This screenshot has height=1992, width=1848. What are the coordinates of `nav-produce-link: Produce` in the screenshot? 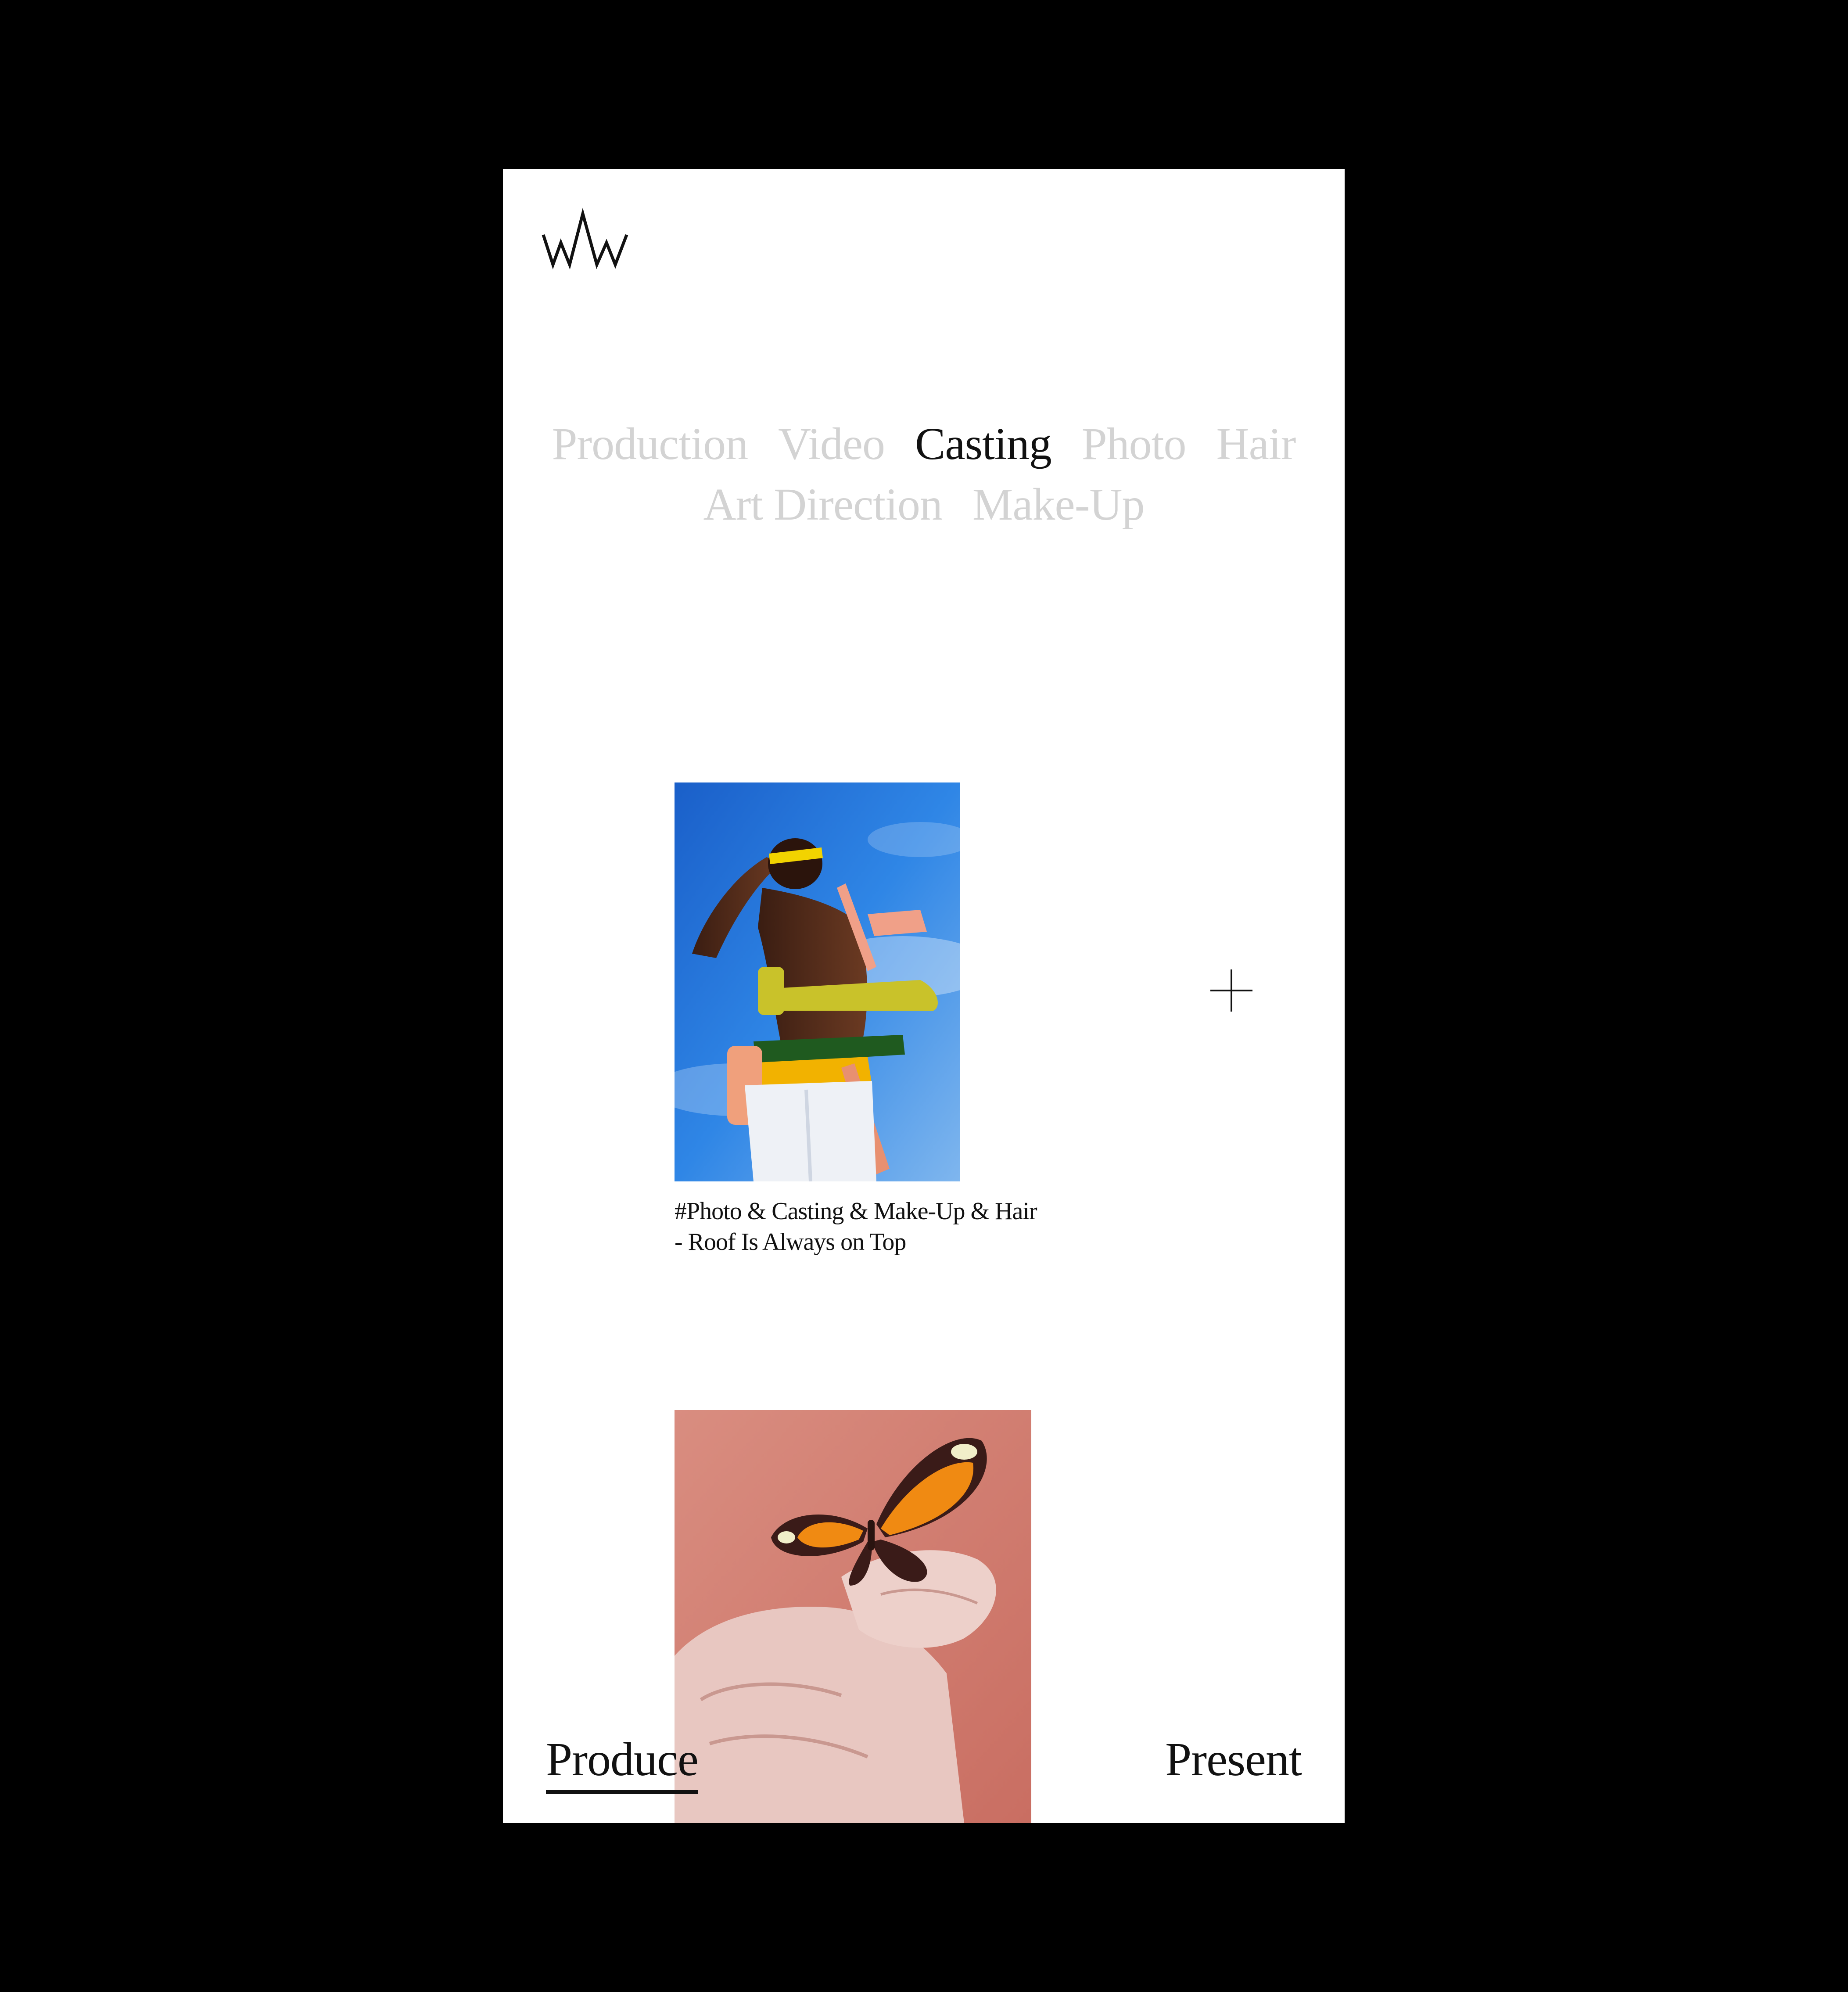 It's located at (623, 1762).